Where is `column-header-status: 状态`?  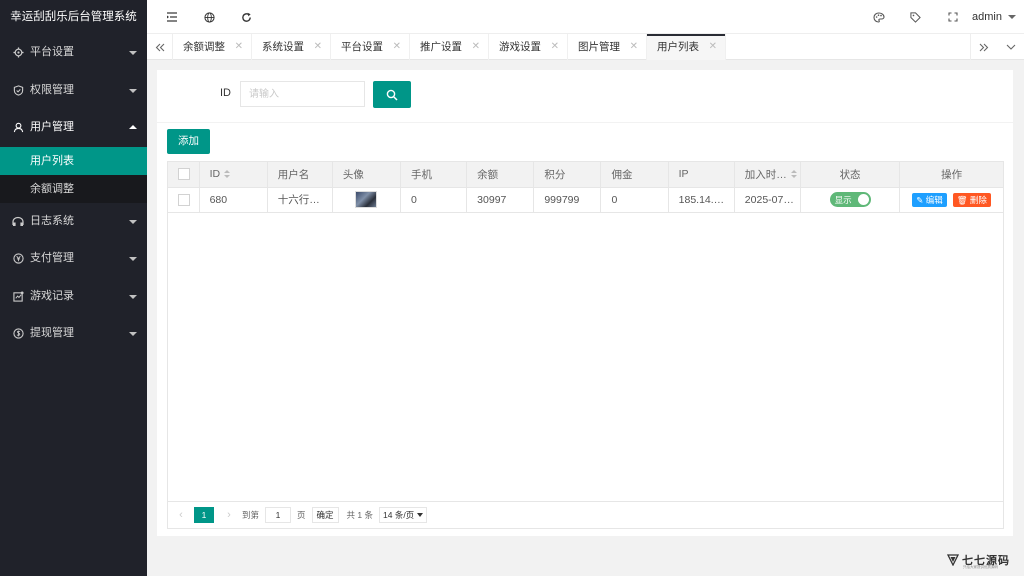
column-header-status: 状态 is located at coordinates (850, 175).